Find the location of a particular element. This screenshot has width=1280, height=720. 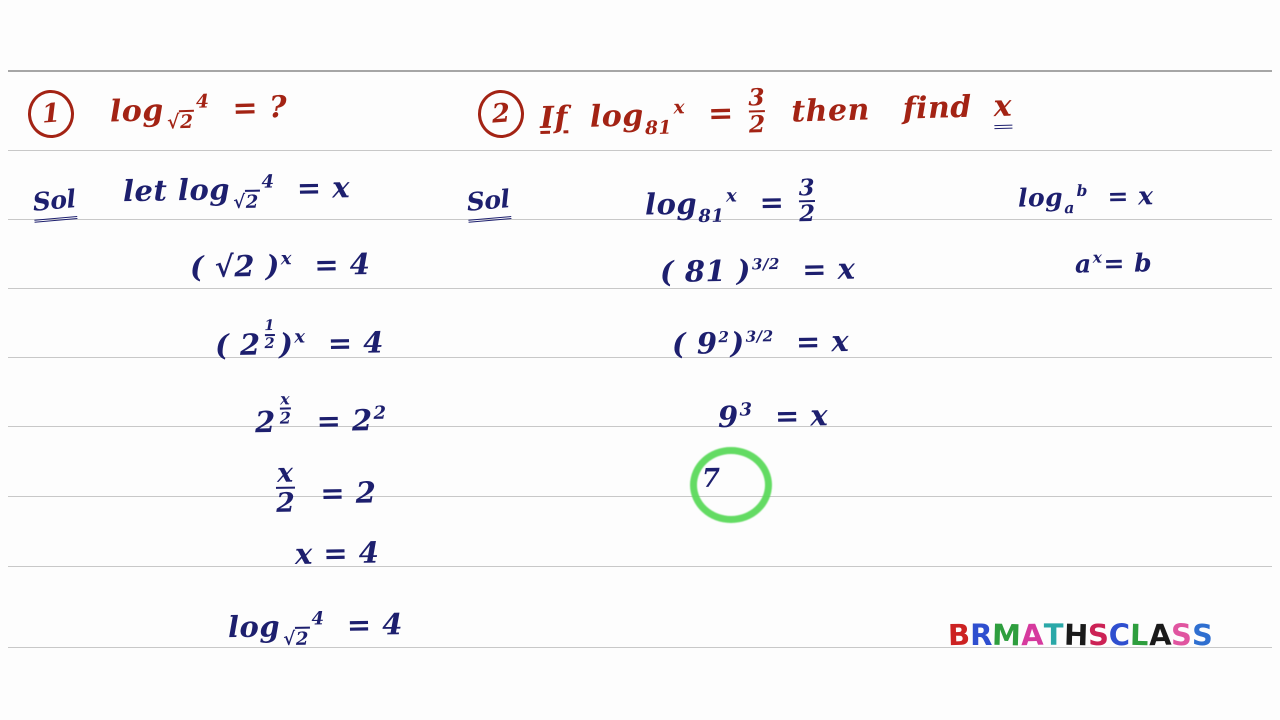

problem-1-step-base2: 2 x2 = 22 is located at coordinates (321, 414).